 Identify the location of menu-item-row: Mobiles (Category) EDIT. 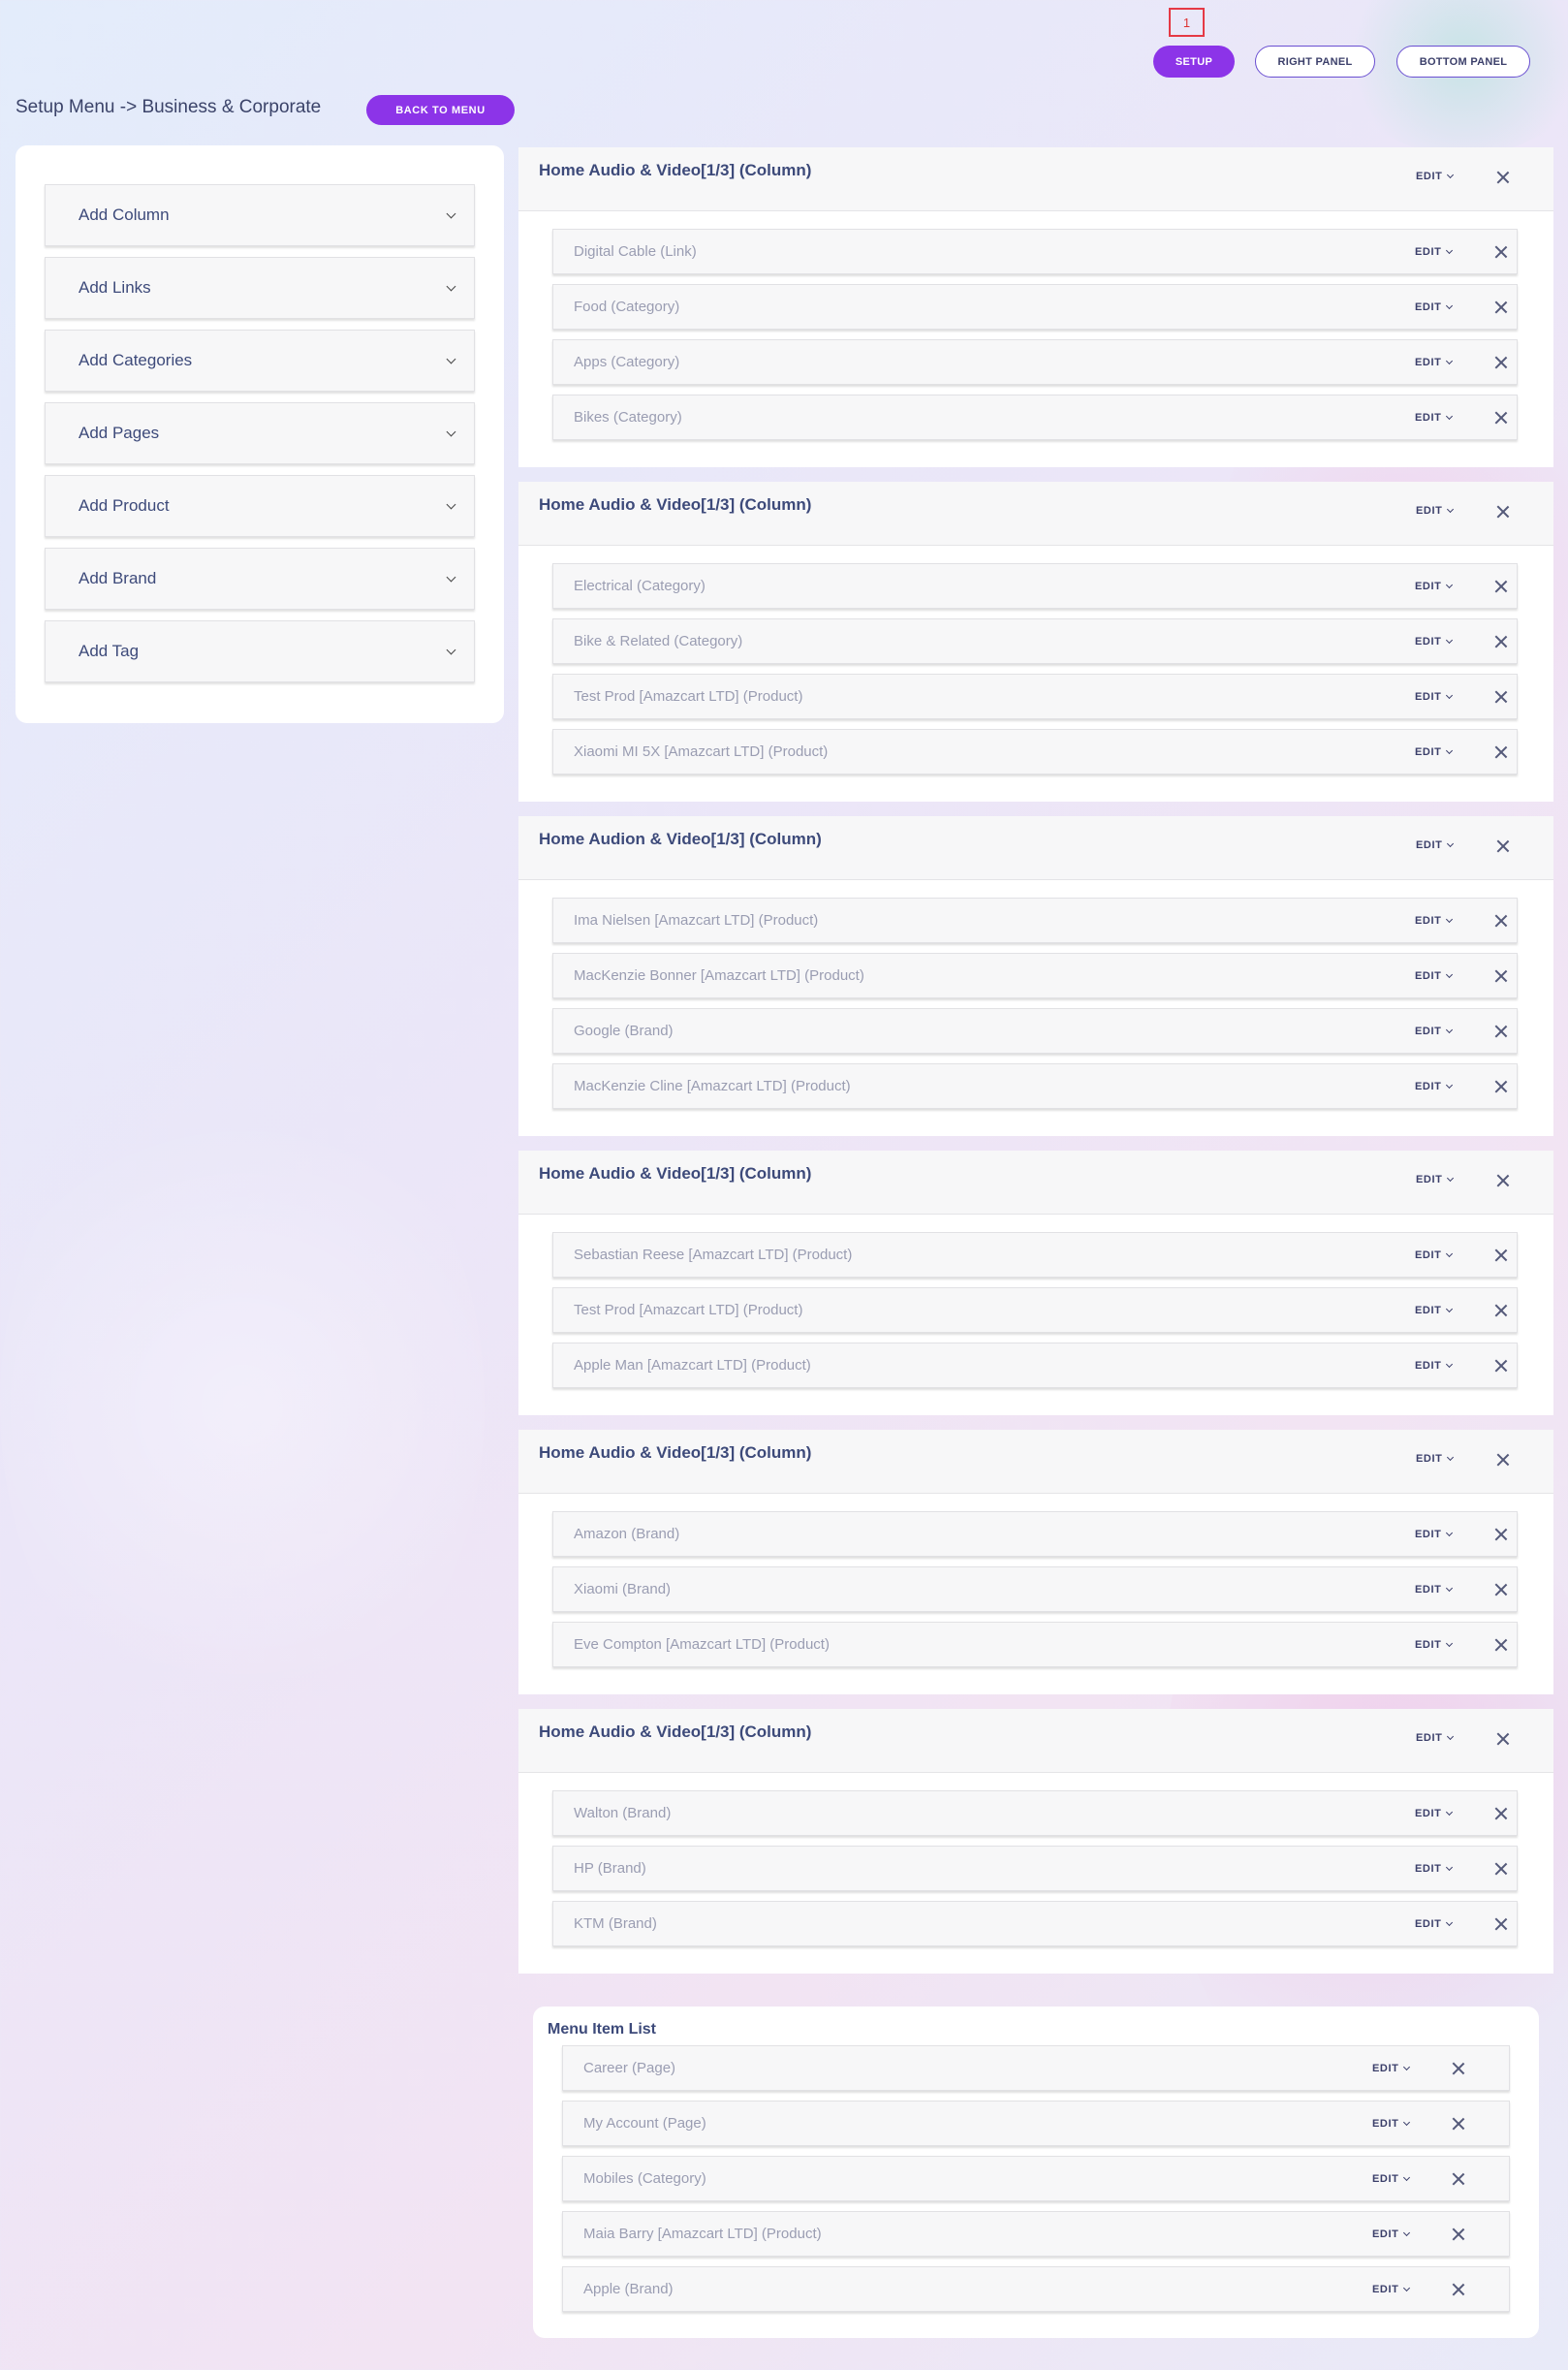
(1036, 2178).